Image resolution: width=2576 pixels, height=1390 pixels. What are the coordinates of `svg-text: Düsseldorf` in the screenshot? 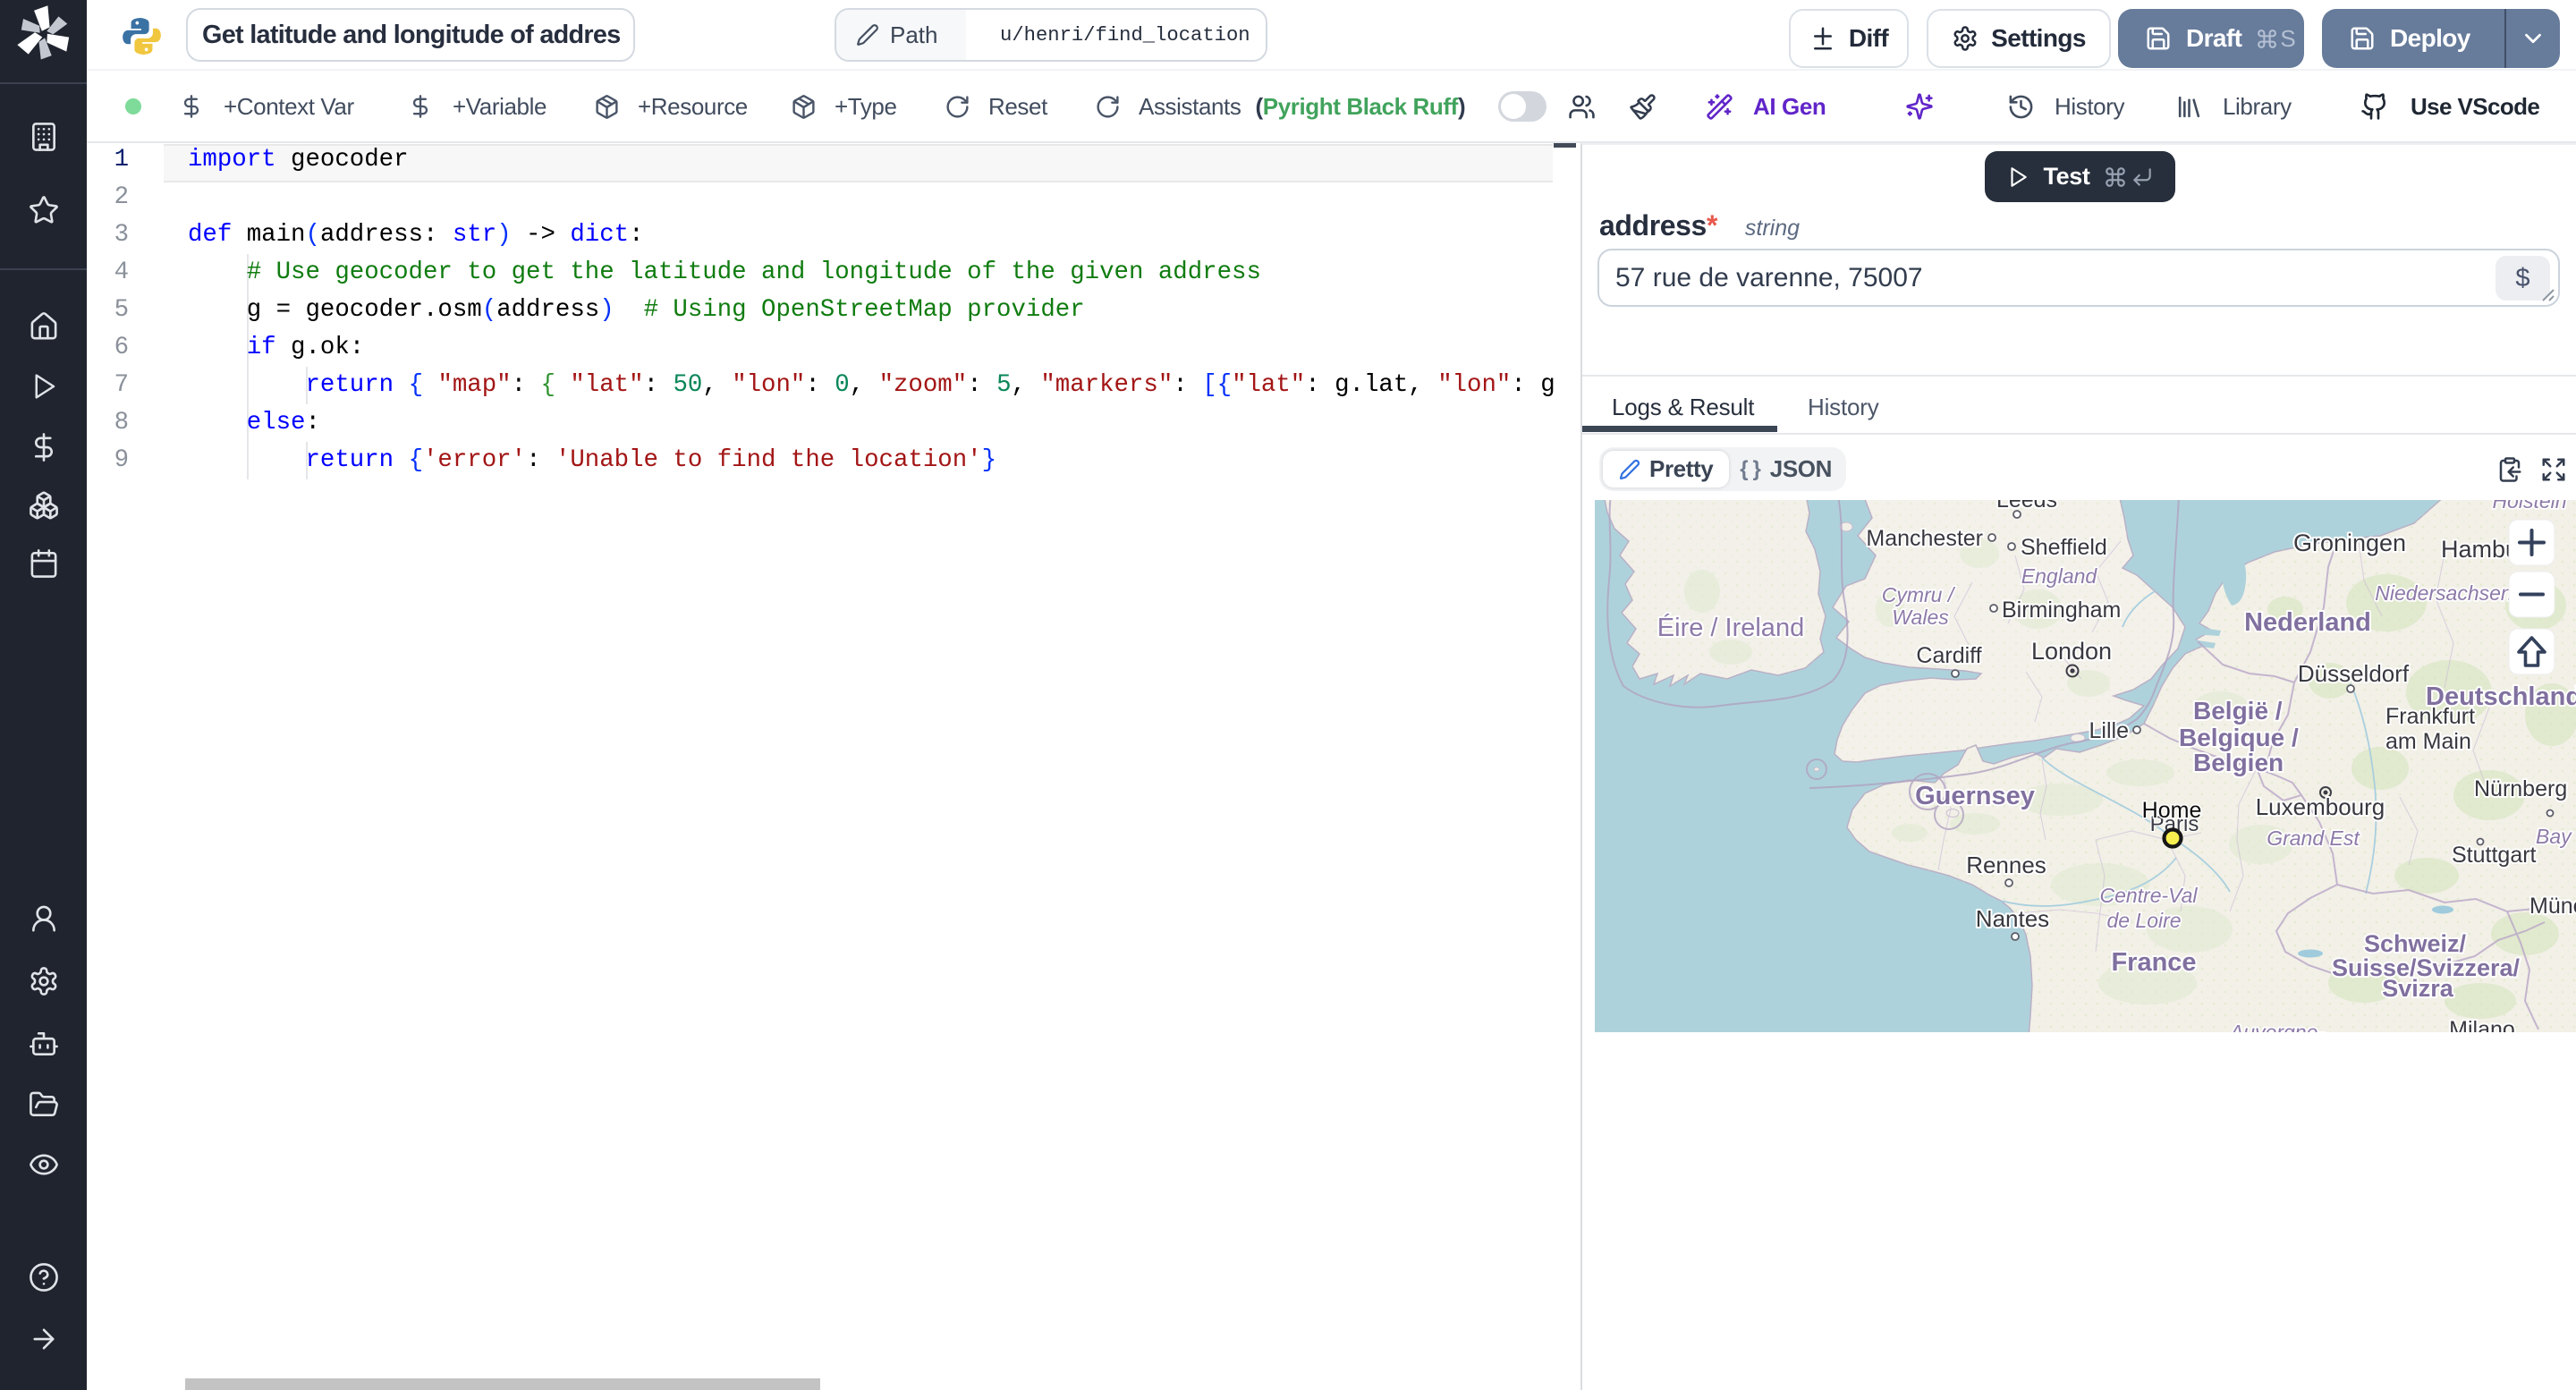 It's located at (2354, 673).